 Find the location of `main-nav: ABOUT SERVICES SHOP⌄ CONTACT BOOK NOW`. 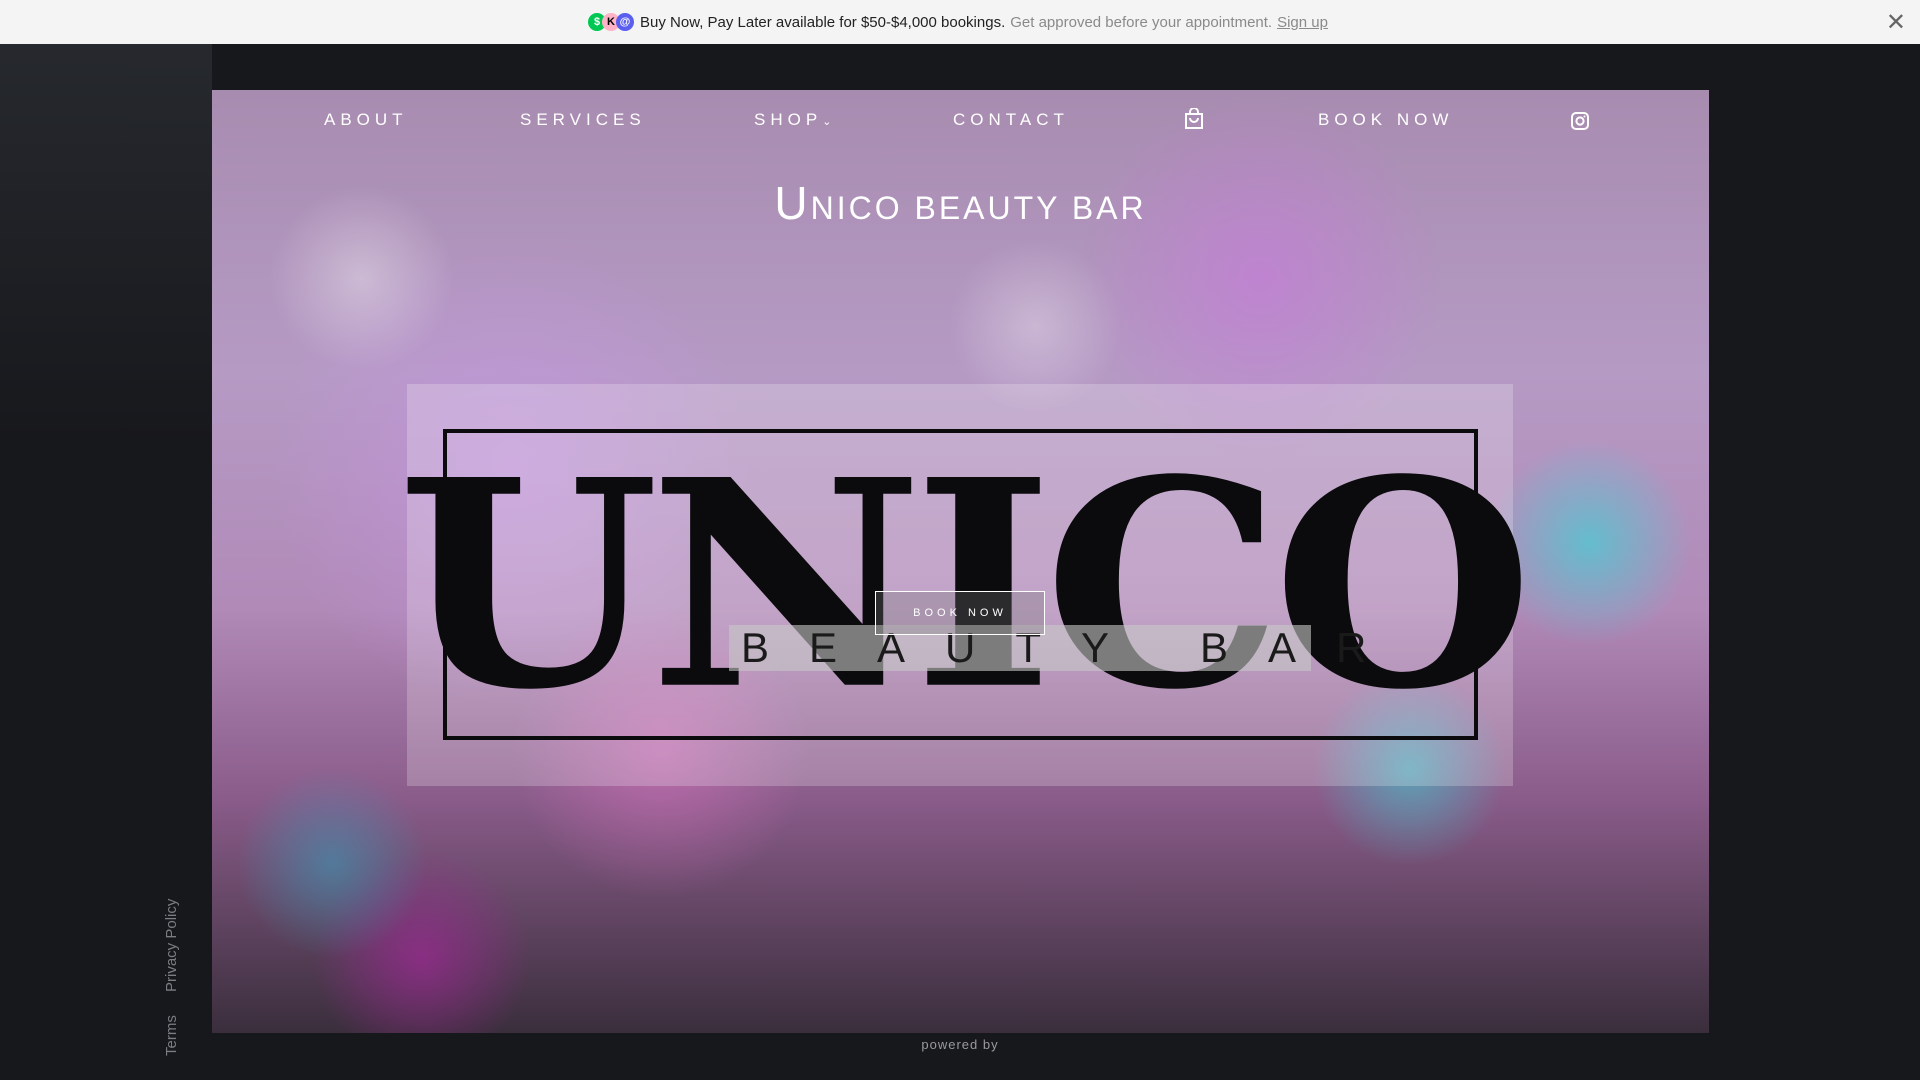

main-nav: ABOUT SERVICES SHOP⌄ CONTACT BOOK NOW is located at coordinates (960, 120).